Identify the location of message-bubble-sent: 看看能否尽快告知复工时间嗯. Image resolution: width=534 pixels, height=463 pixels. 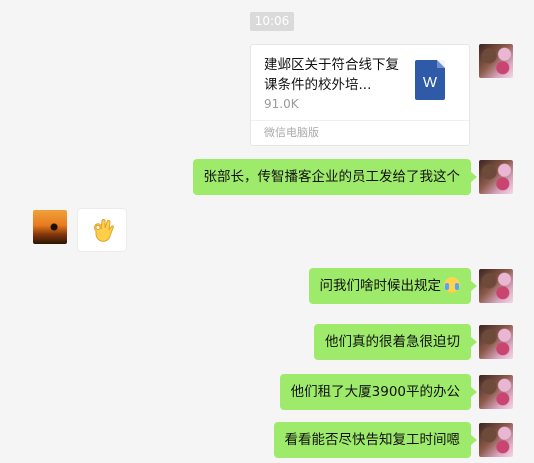
(375, 440).